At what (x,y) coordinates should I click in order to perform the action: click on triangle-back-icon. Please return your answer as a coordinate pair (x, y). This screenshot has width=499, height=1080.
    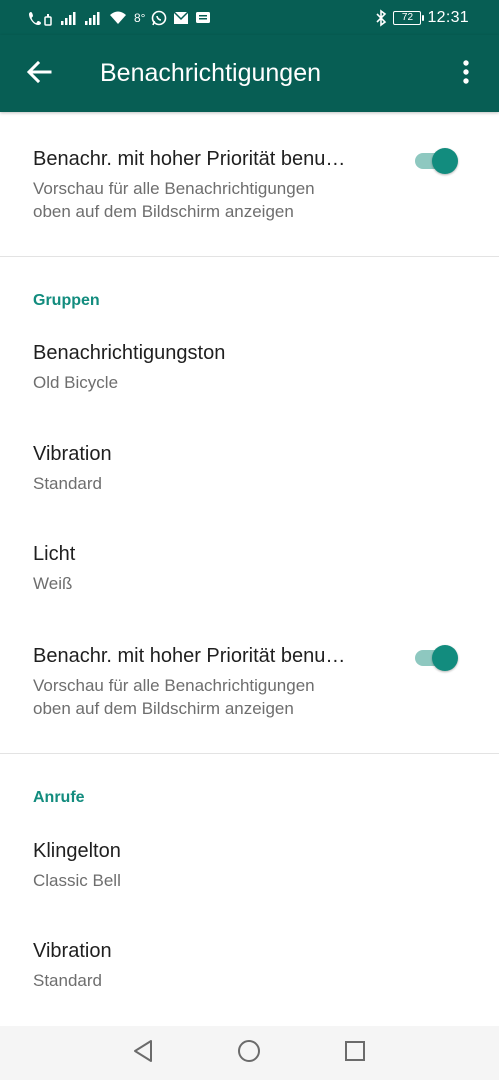
    Looking at the image, I should click on (143, 1053).